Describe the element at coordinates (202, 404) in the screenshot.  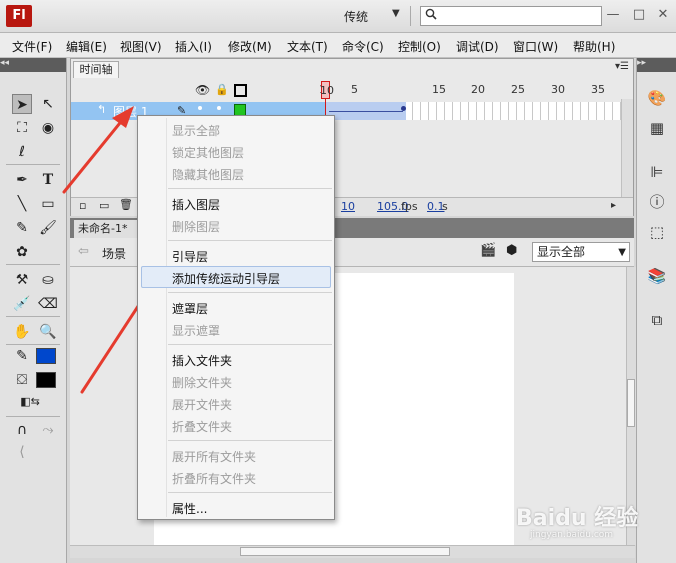
I see `menu-item-expand-folder: 展开文件夹` at that location.